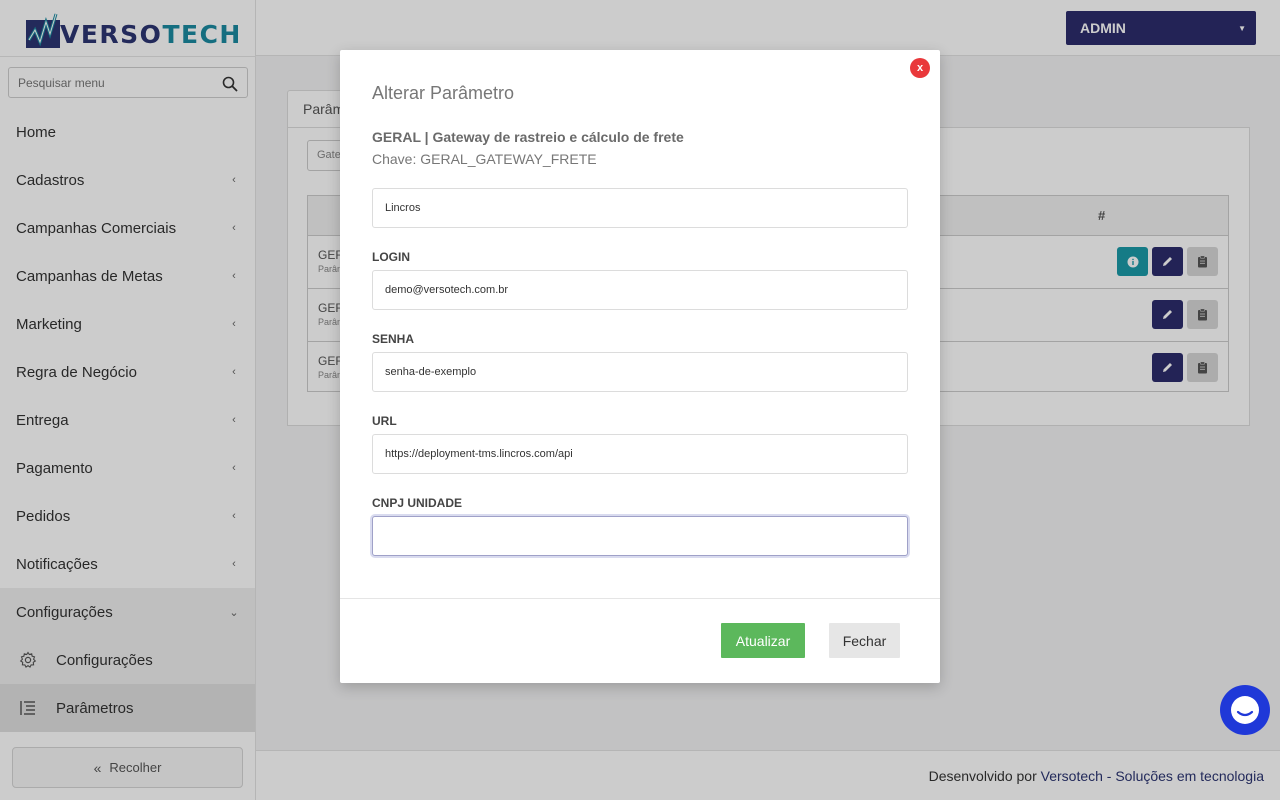 The height and width of the screenshot is (800, 1280). Describe the element at coordinates (763, 640) in the screenshot. I see `update-button: Atualizar` at that location.